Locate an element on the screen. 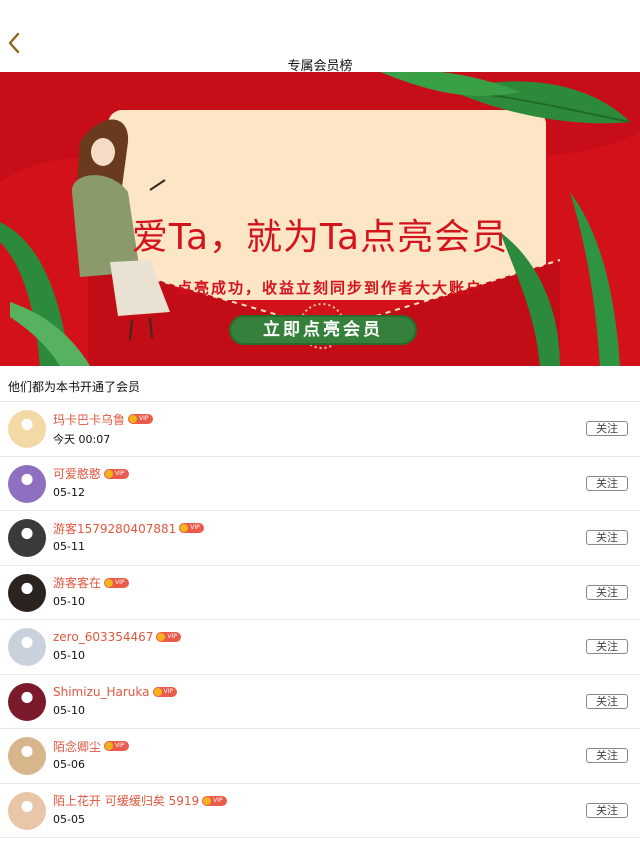  banner-headline: 爱Ta，就为Ta点亮会员 is located at coordinates (320, 237).